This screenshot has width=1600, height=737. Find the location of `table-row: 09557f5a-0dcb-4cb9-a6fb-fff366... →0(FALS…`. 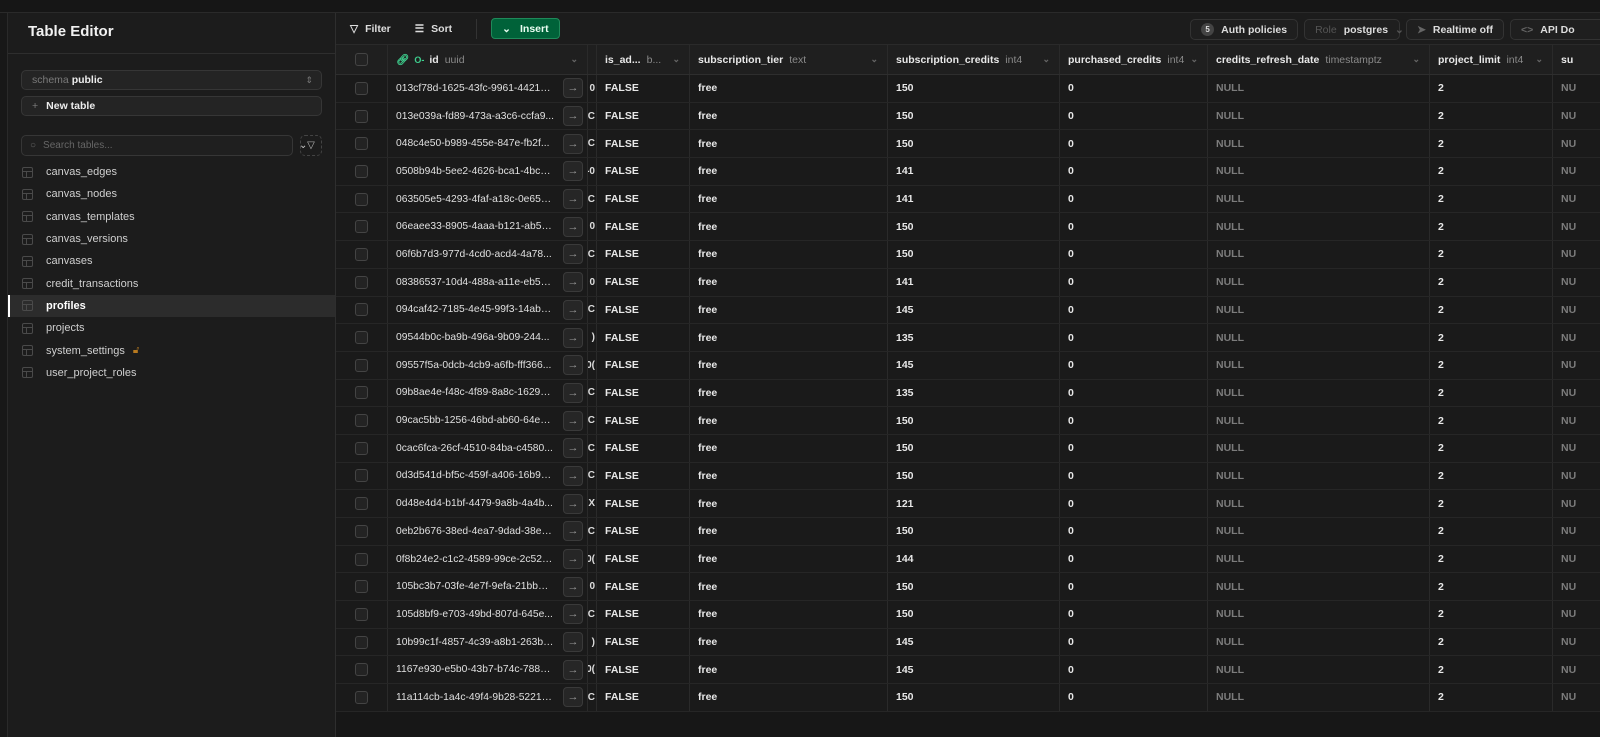

table-row: 09557f5a-0dcb-4cb9-a6fb-fff366... →0(FALS… is located at coordinates (968, 365).